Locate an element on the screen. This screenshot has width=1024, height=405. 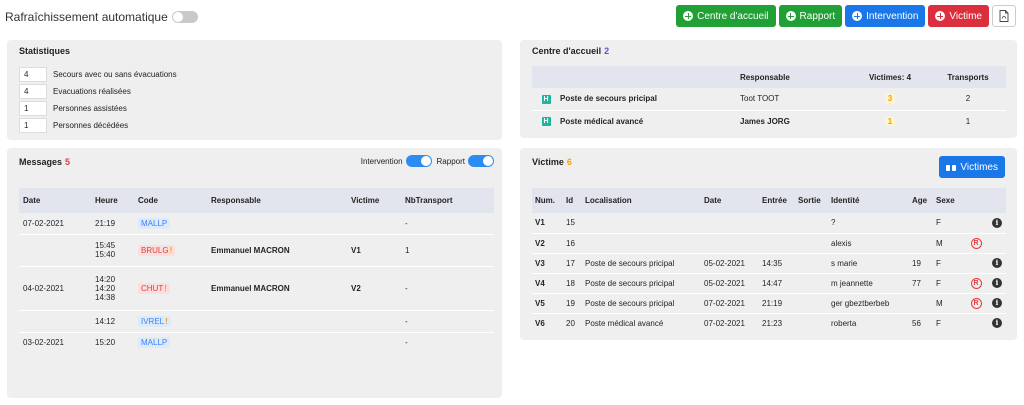
hospital-icon: H is located at coordinates (546, 122).